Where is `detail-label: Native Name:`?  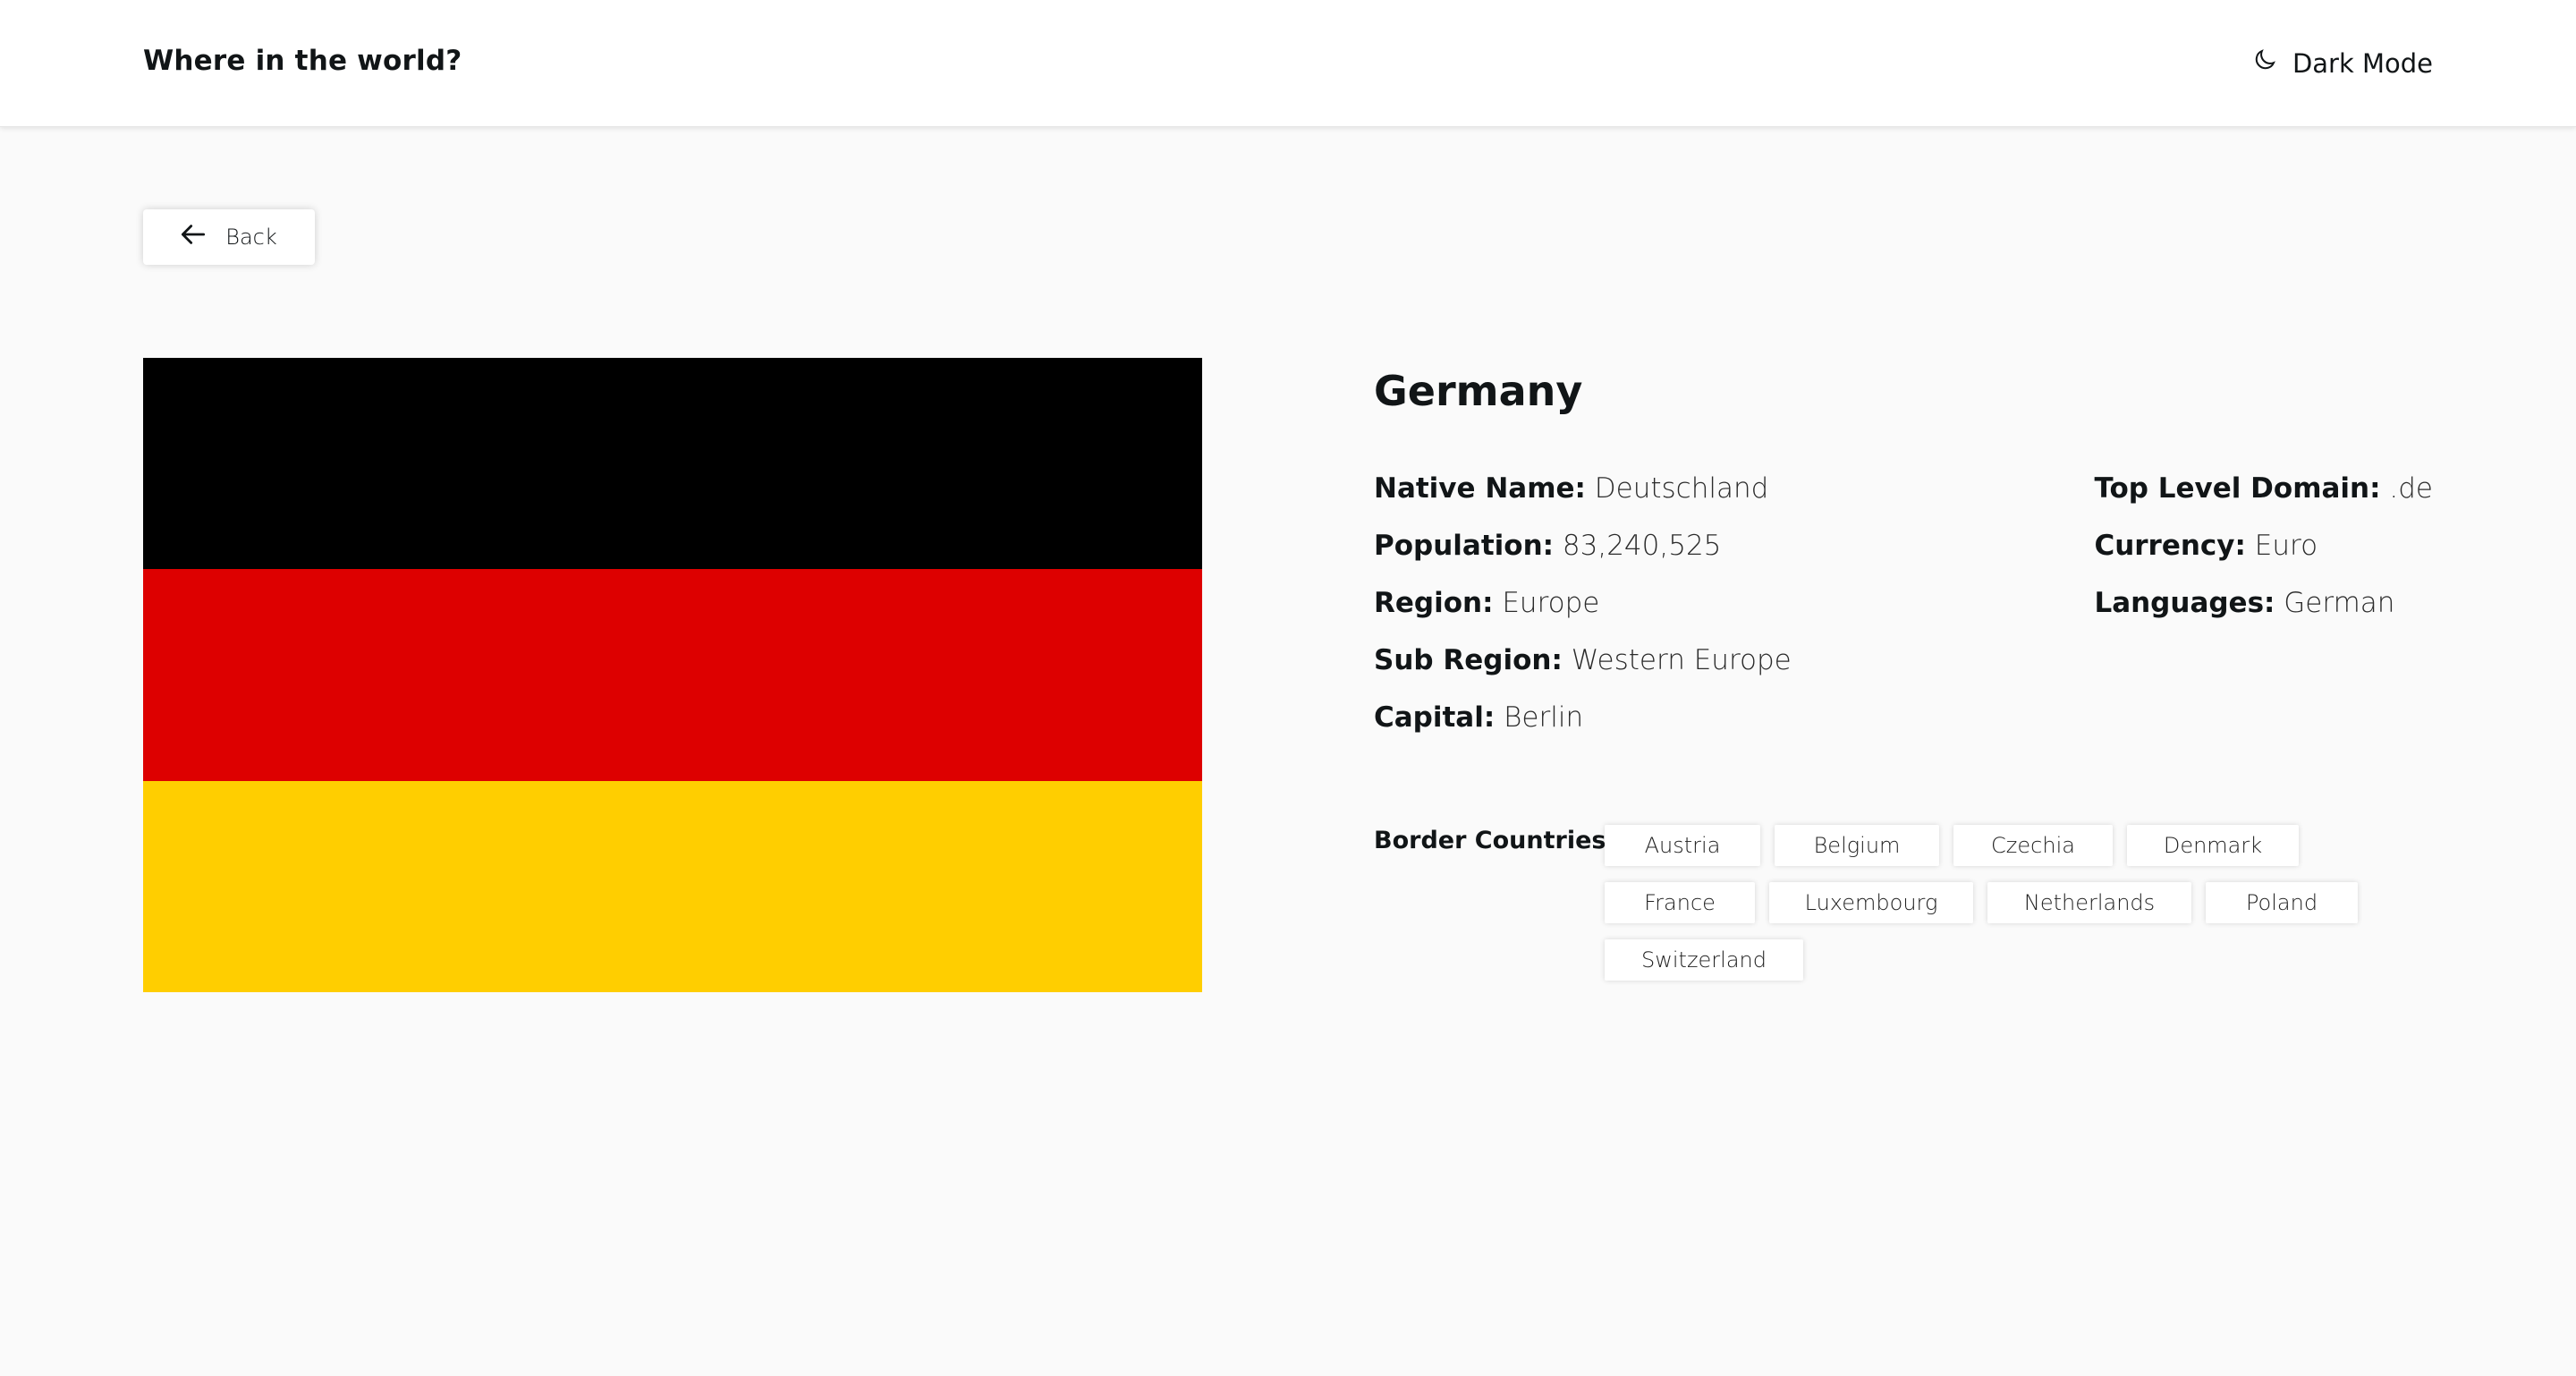 detail-label: Native Name: is located at coordinates (1480, 488).